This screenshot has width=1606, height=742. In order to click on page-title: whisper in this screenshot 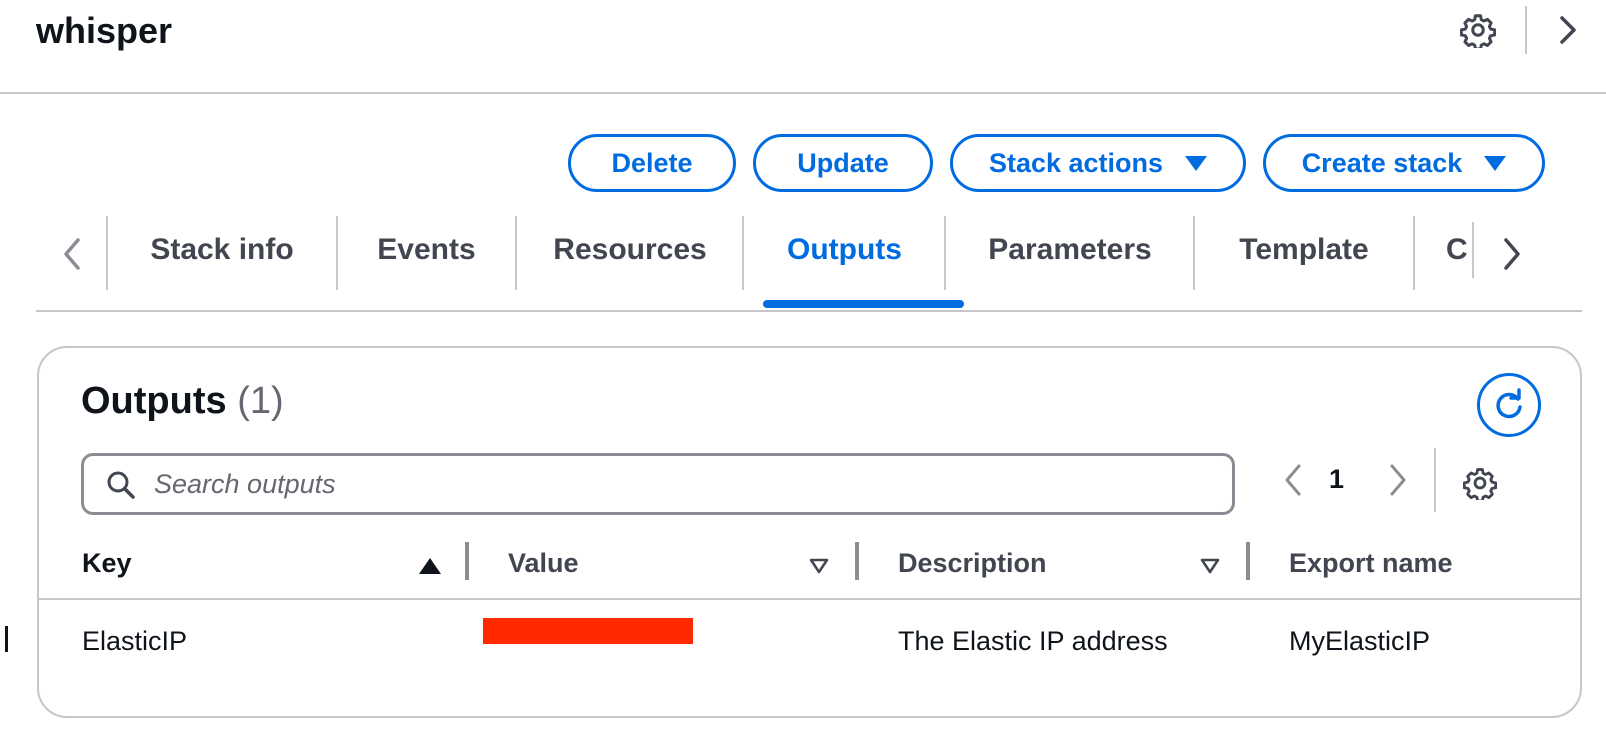, I will do `click(104, 30)`.